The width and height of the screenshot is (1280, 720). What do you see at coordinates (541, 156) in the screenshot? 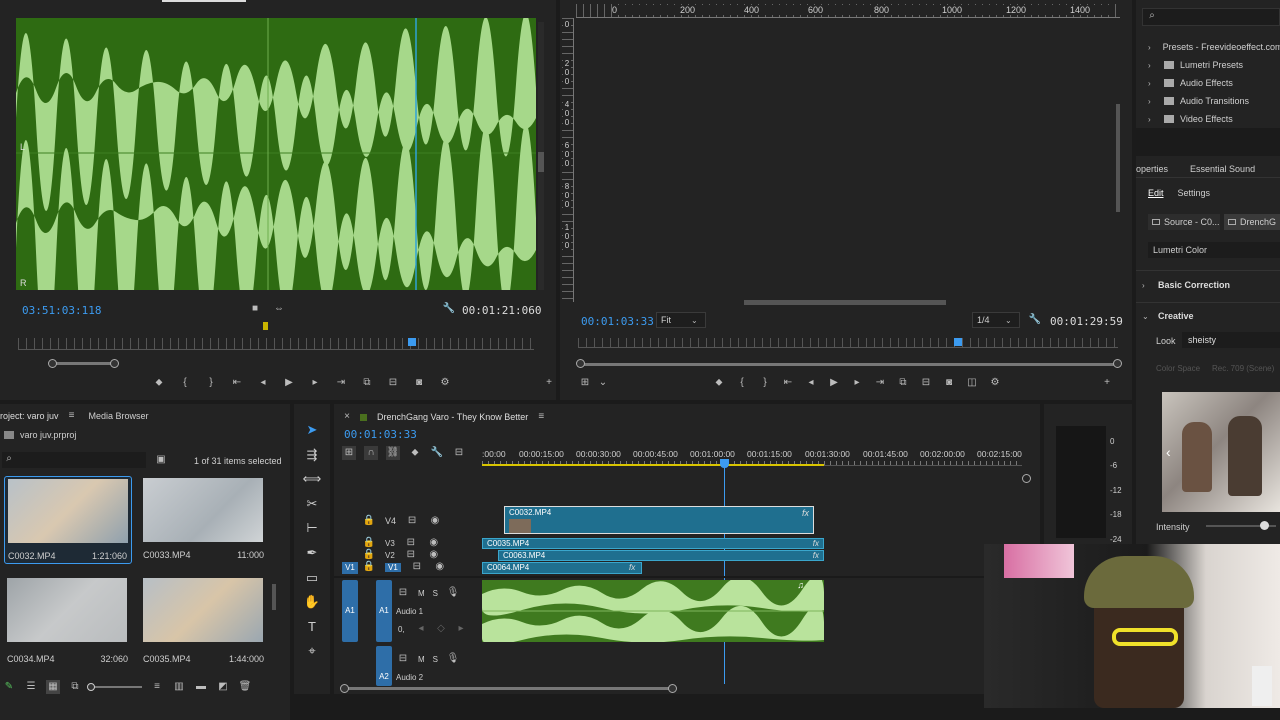
I see `waveform-scrollbar` at bounding box center [541, 156].